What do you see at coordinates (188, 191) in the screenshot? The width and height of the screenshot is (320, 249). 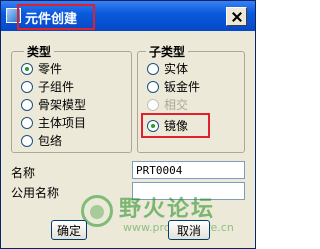 I see `common-name-field` at bounding box center [188, 191].